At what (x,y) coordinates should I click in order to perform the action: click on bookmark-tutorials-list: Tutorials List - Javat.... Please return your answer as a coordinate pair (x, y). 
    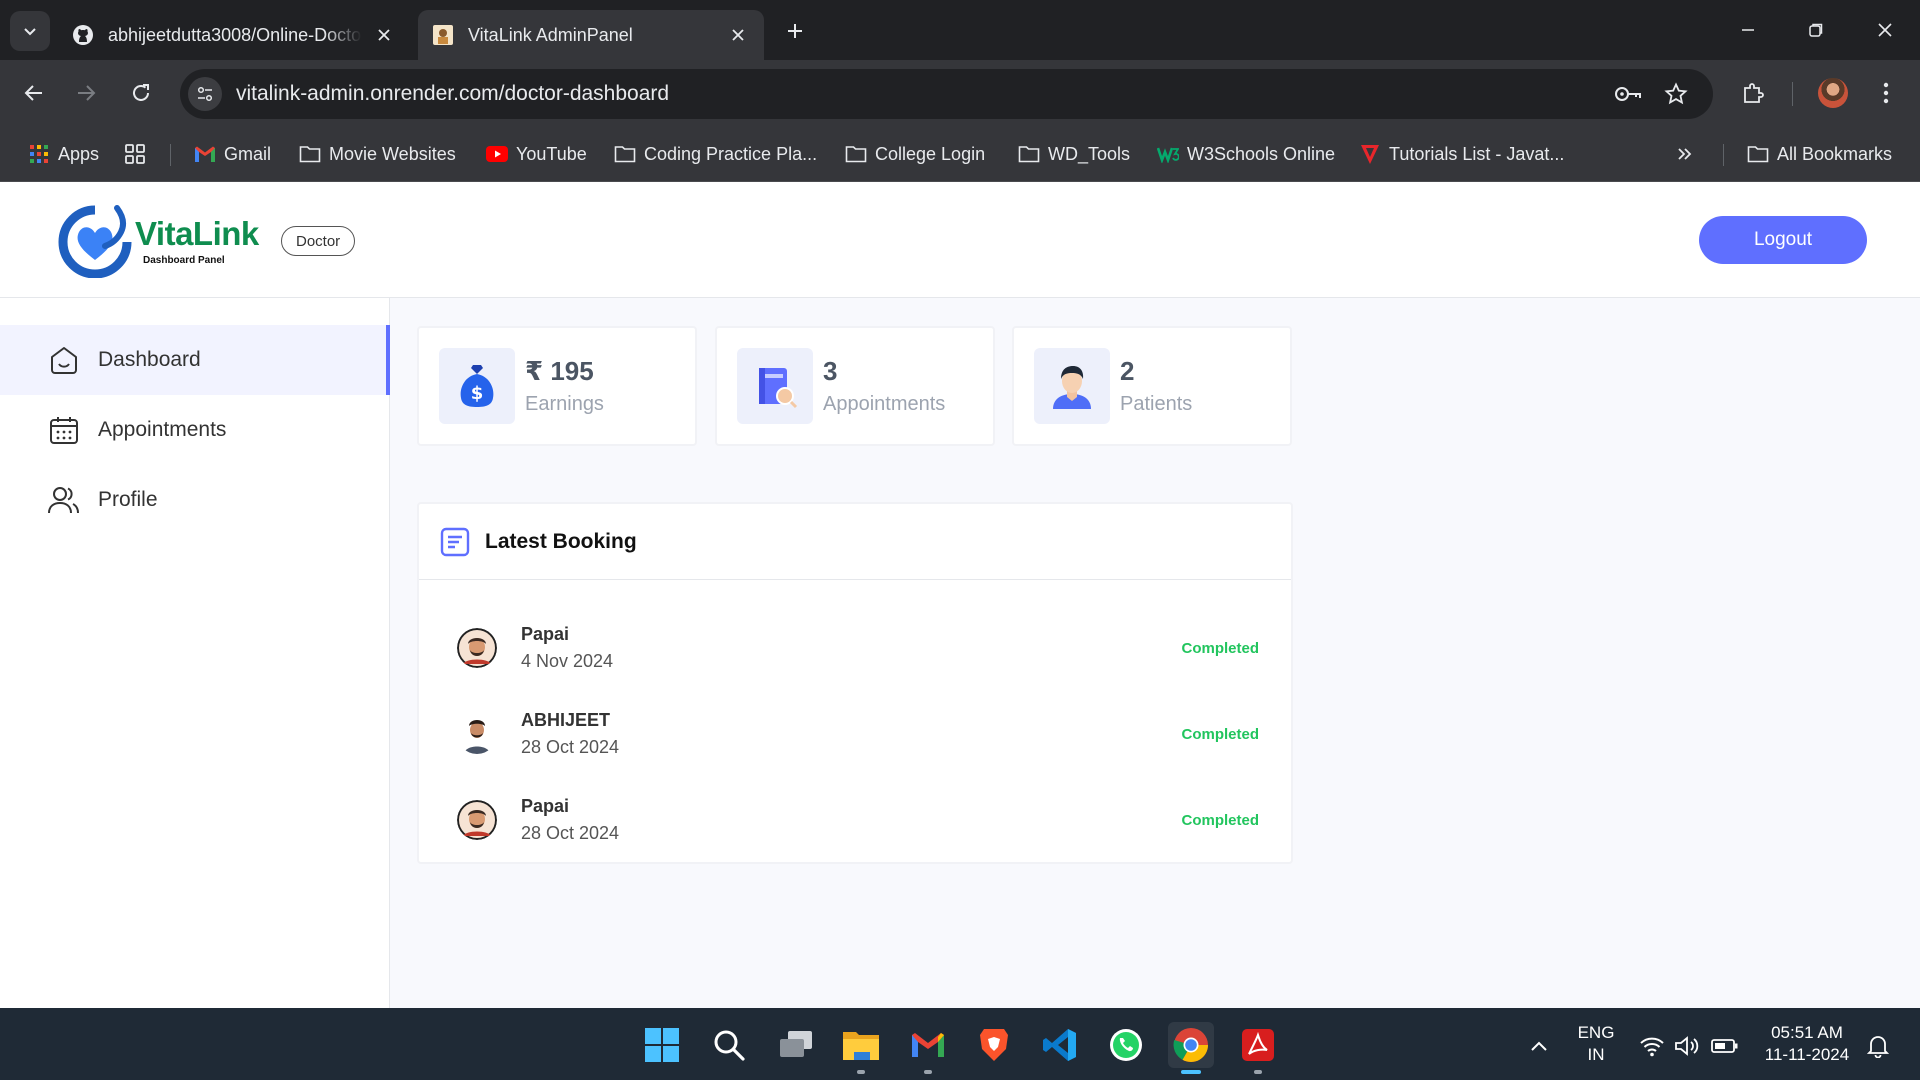
    Looking at the image, I should click on (1461, 154).